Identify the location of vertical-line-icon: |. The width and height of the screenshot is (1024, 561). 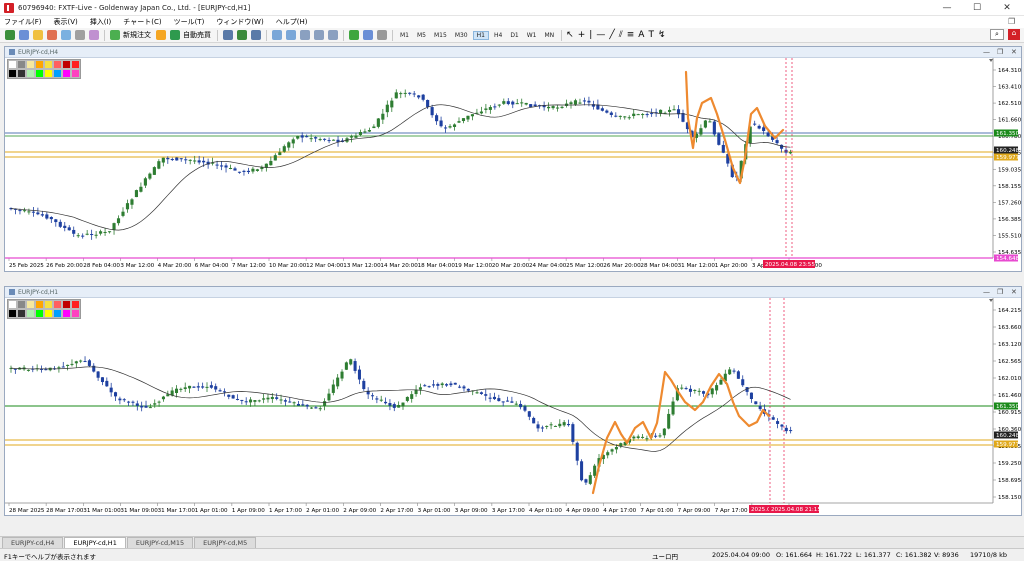
(590, 35).